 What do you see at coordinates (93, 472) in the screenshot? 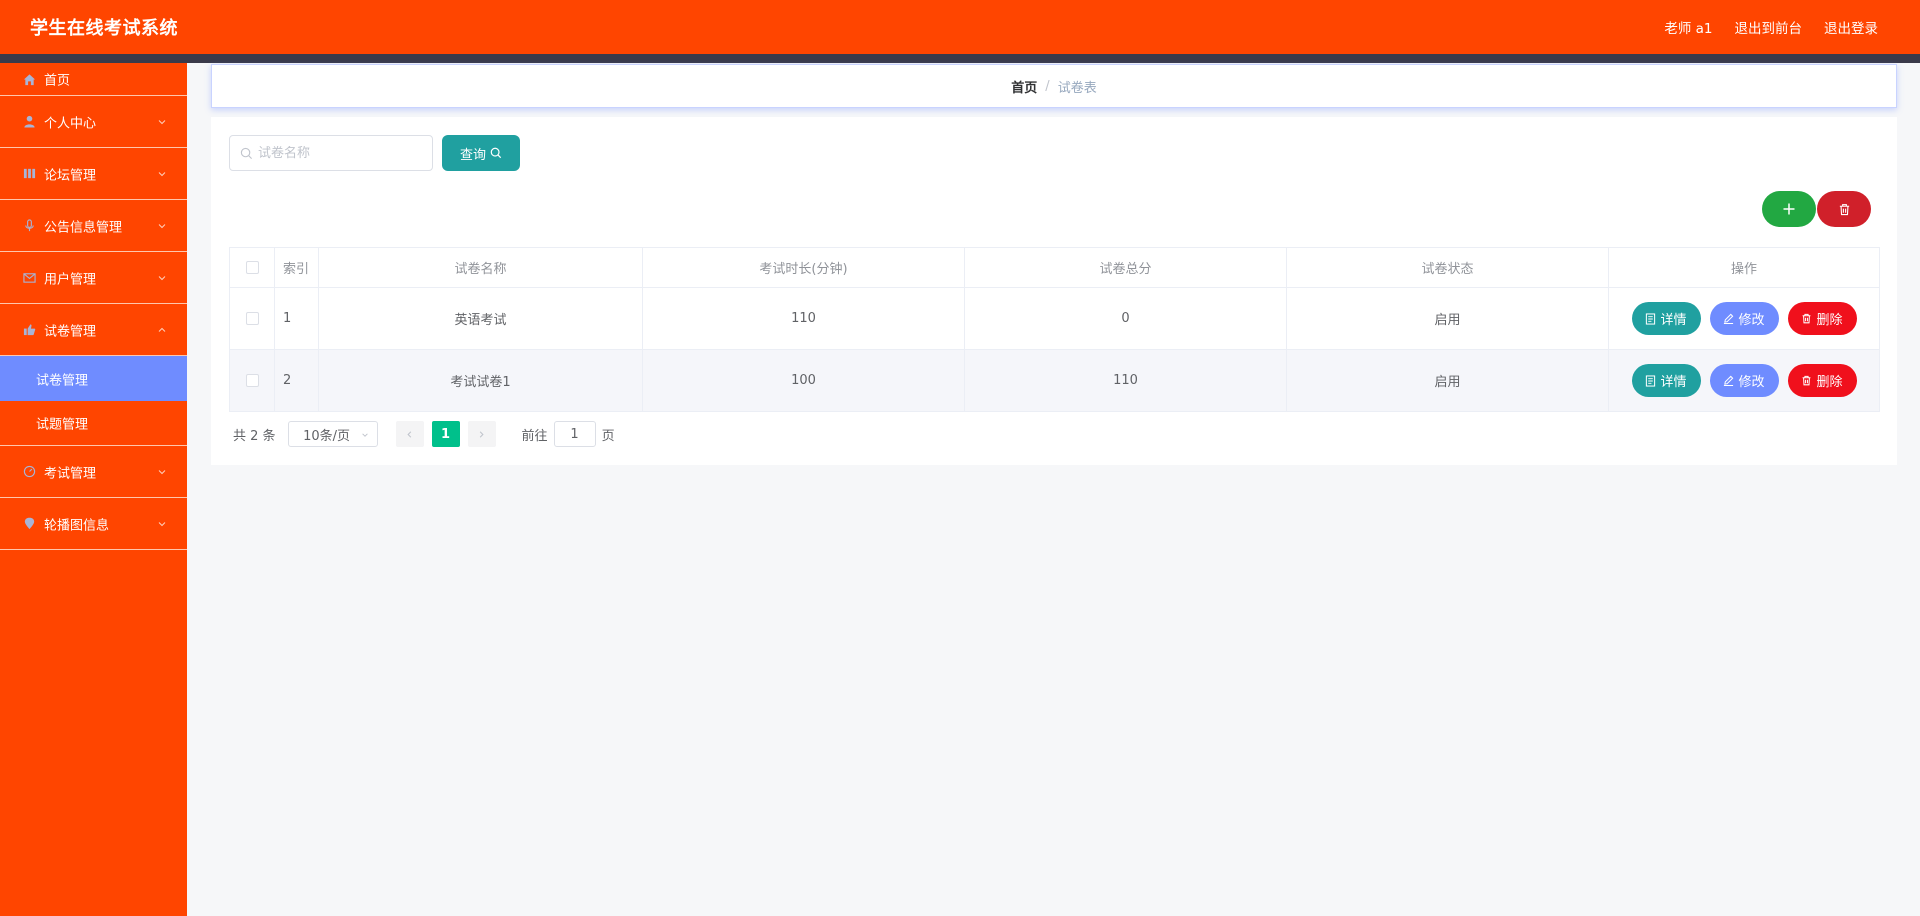
I see `sidebar-item-exams: 考试管理` at bounding box center [93, 472].